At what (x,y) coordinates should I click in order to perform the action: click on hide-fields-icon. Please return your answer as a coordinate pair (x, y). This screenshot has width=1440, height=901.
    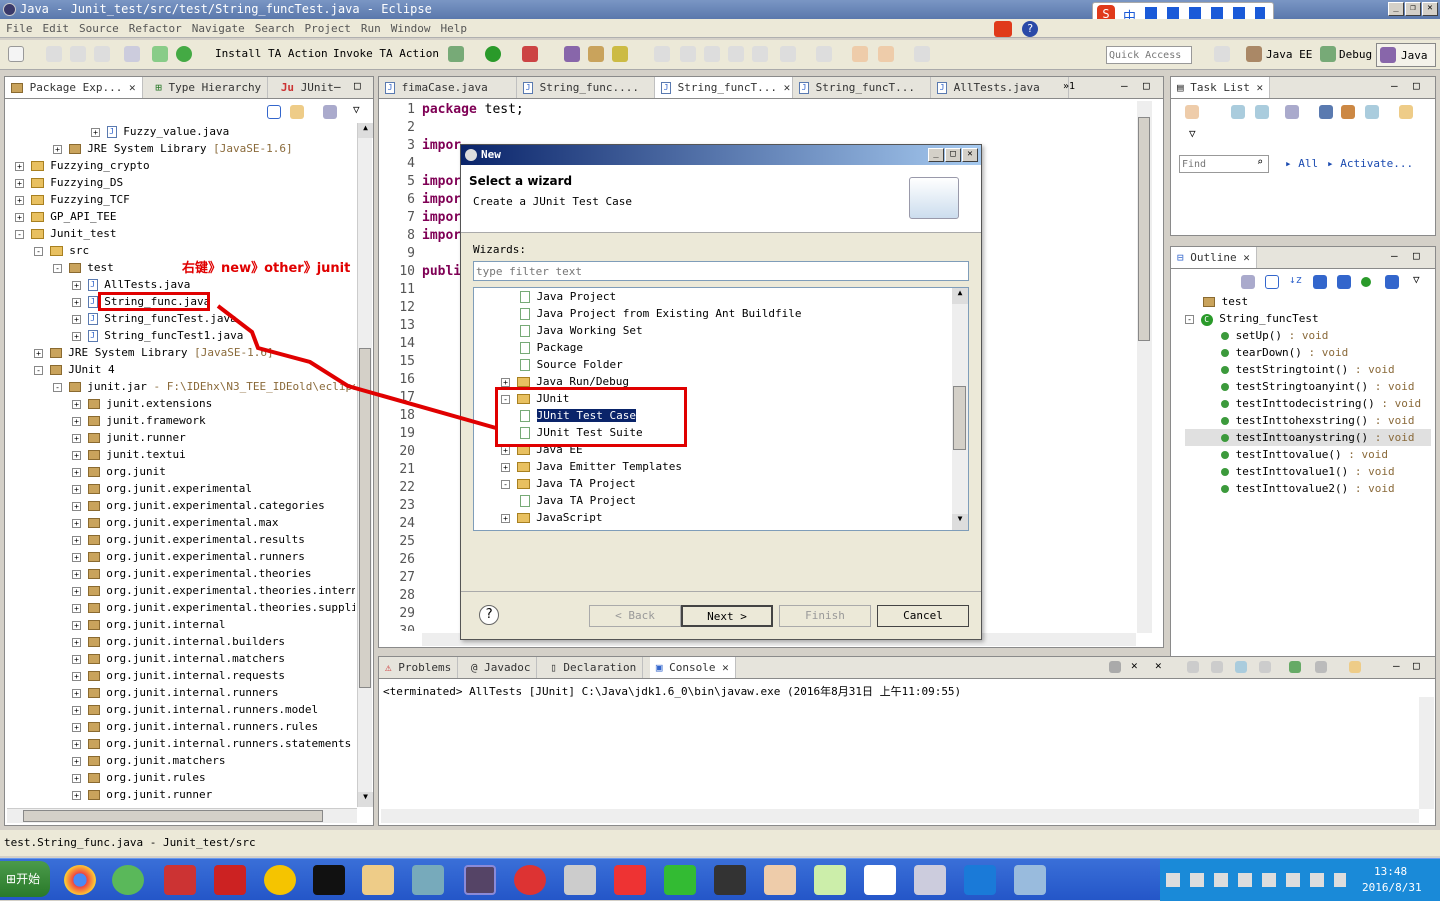
    Looking at the image, I should click on (1320, 282).